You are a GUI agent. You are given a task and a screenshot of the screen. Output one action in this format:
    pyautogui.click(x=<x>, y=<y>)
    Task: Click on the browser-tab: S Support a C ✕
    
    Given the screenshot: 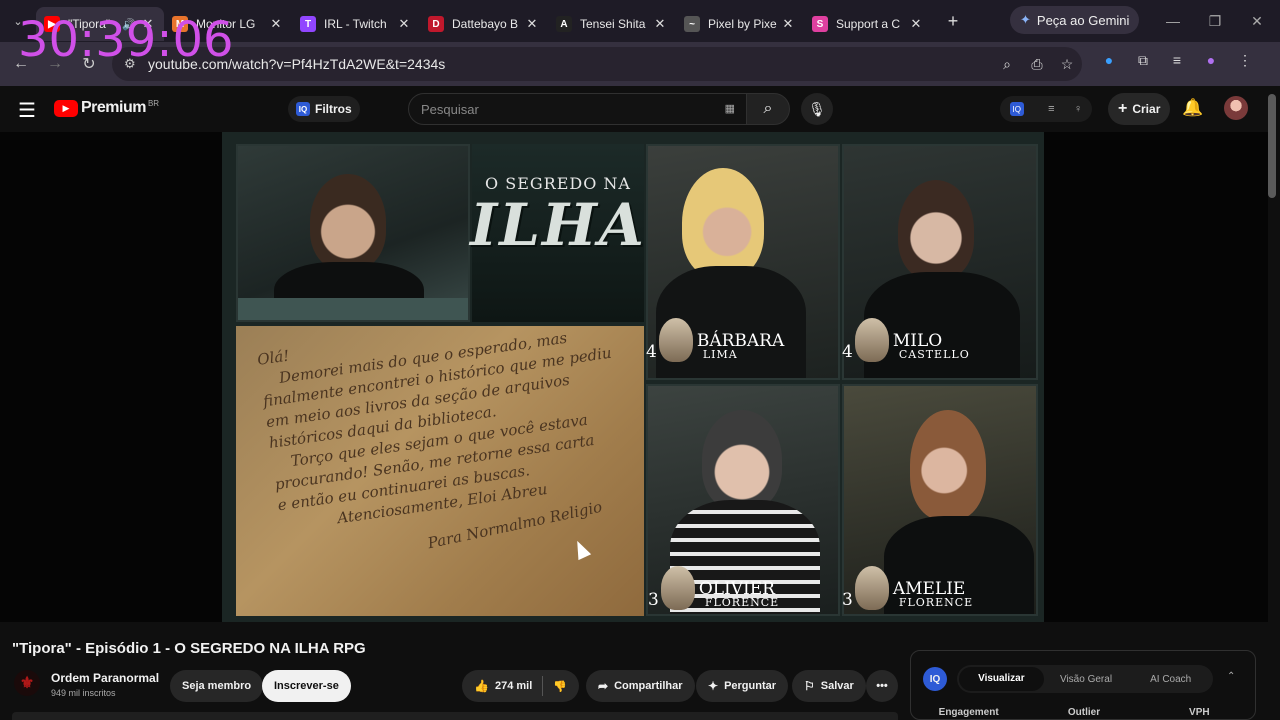 What is the action you would take?
    pyautogui.click(x=868, y=24)
    